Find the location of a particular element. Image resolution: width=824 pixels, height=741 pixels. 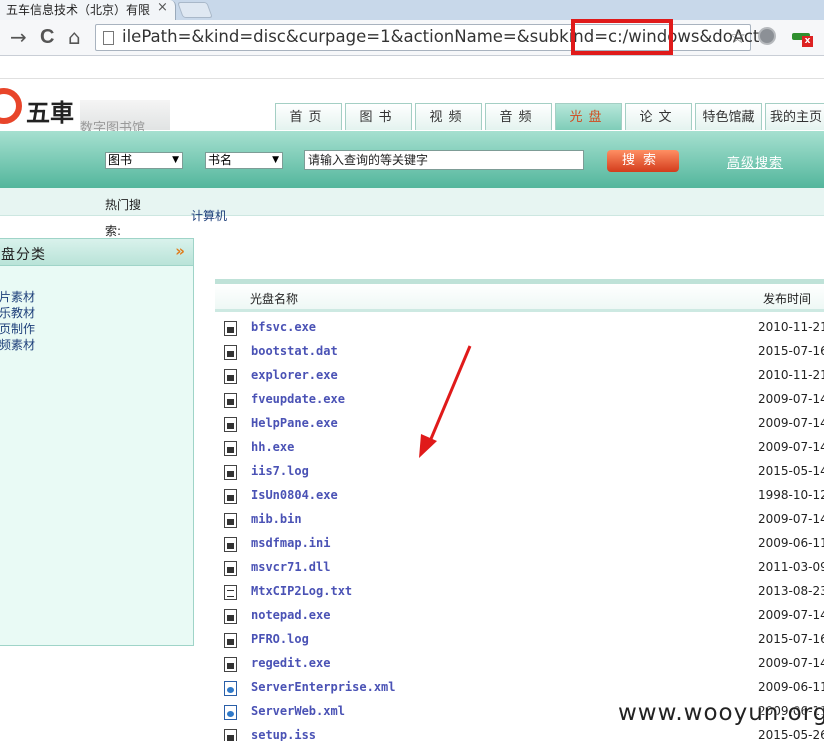

file-date: 2015-05-14 is located at coordinates (791, 471).